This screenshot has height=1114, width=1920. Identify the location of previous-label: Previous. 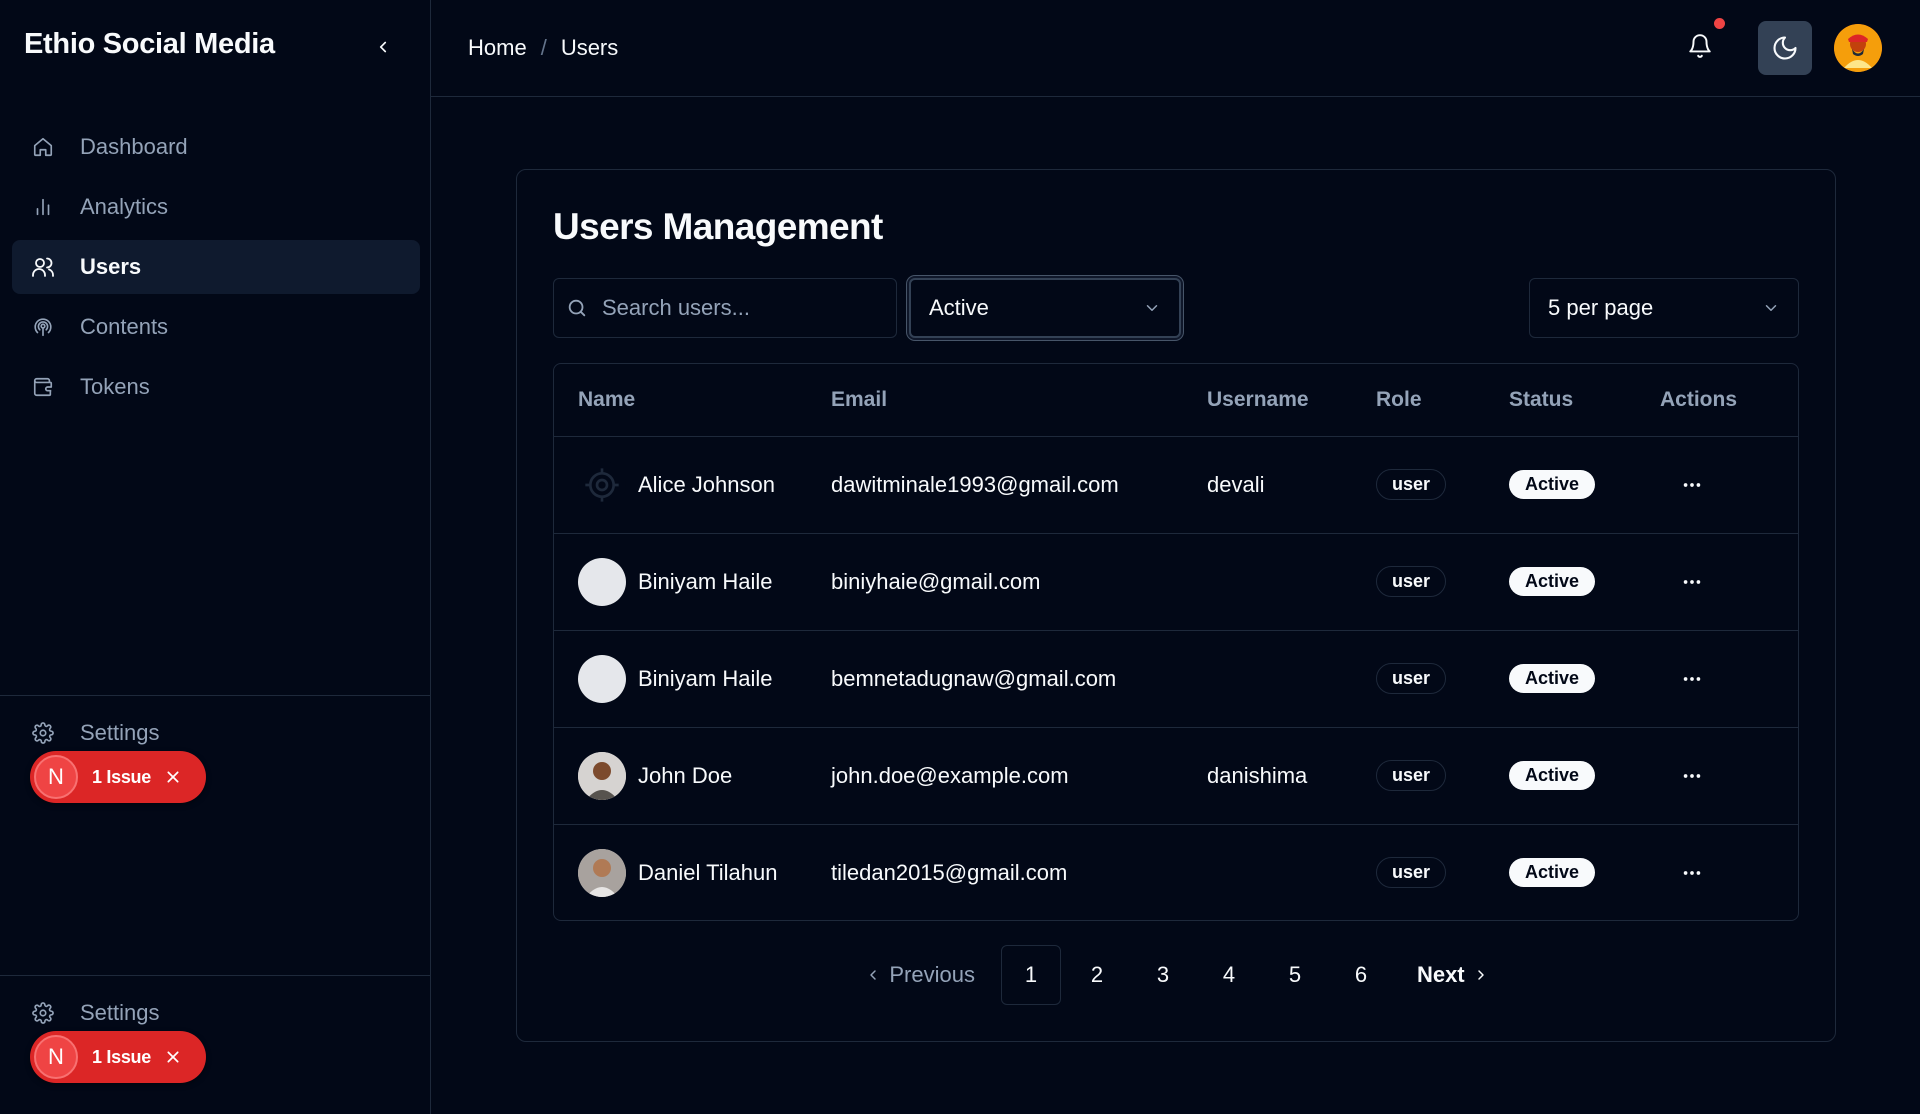
(932, 974).